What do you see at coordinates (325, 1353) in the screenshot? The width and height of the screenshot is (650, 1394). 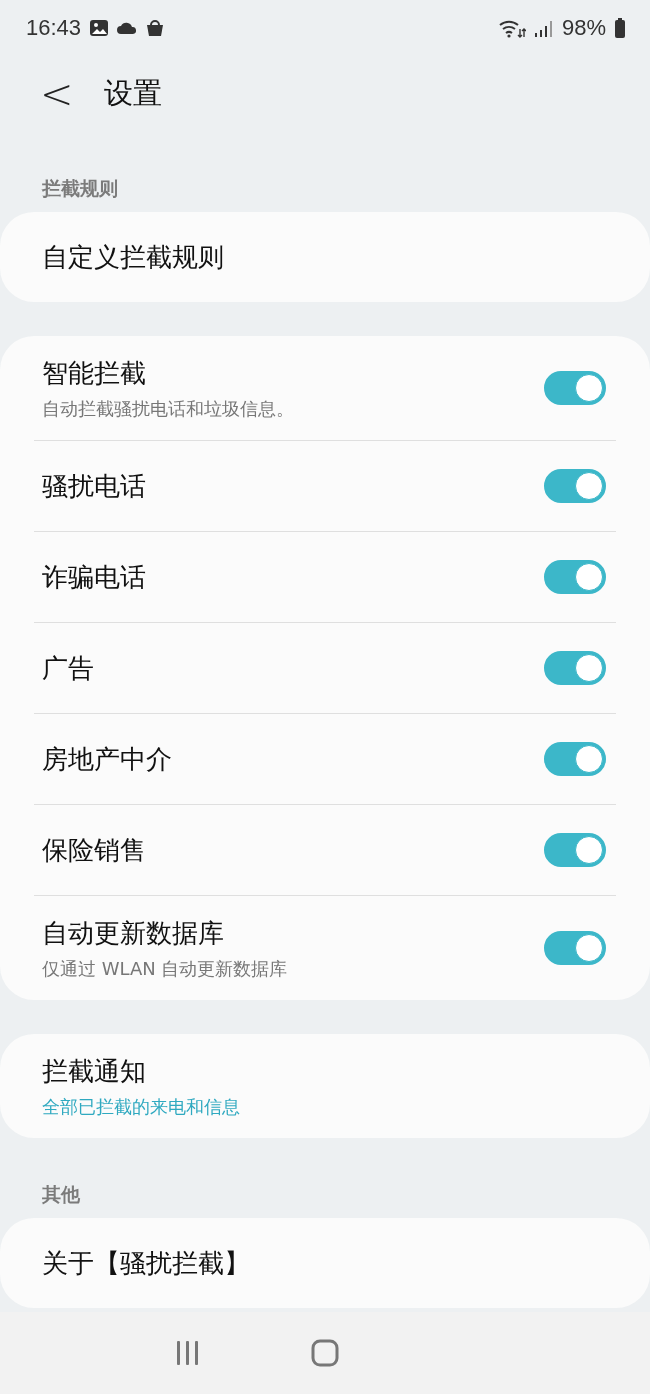 I see `home-icon` at bounding box center [325, 1353].